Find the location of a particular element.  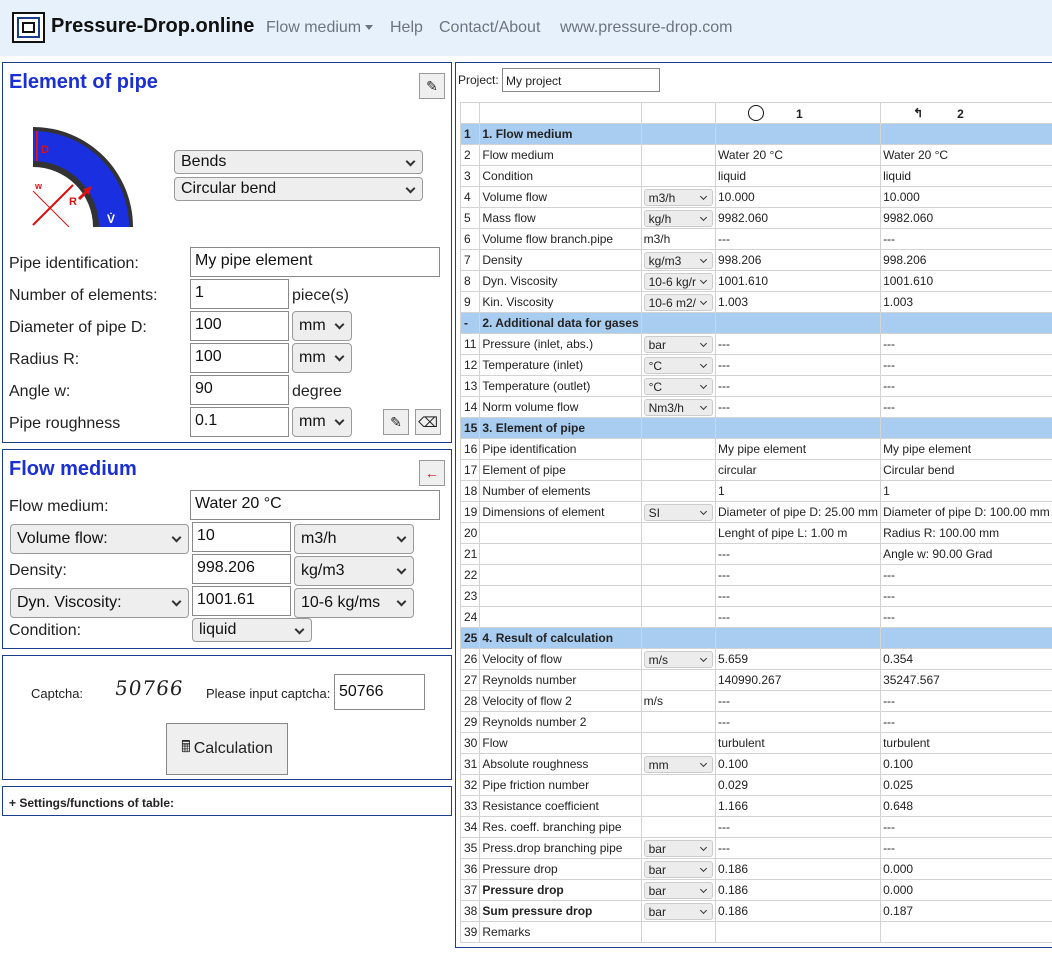

row-unit: SI is located at coordinates (678, 512).